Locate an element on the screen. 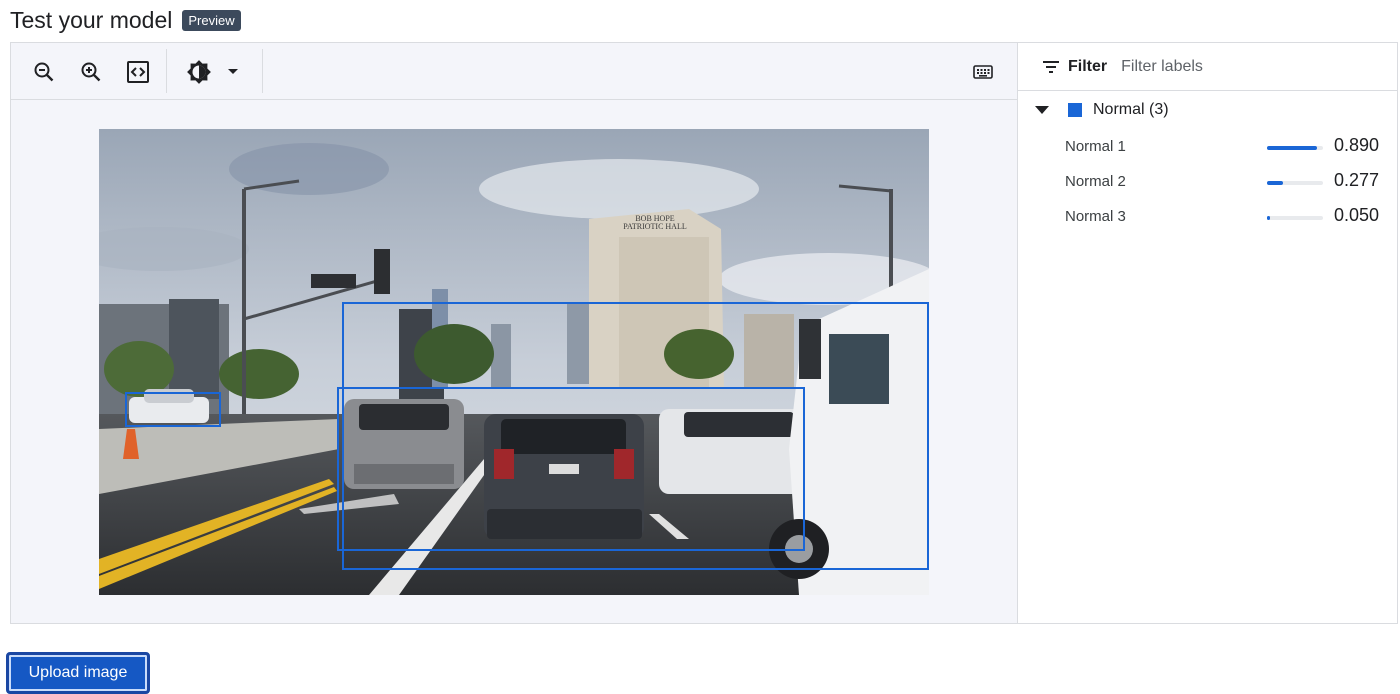  label-name: Normal 1 is located at coordinates (1095, 146).